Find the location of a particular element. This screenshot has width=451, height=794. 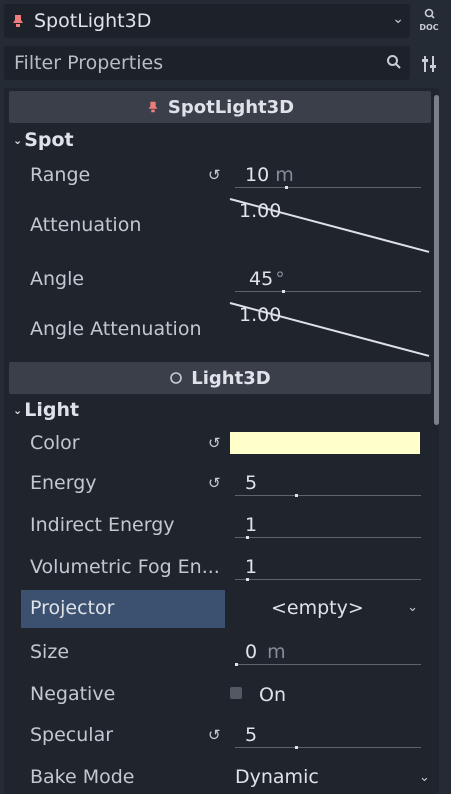

property-volumetric-fog-energy: Volumetric Fog En... 1 is located at coordinates (220, 570).